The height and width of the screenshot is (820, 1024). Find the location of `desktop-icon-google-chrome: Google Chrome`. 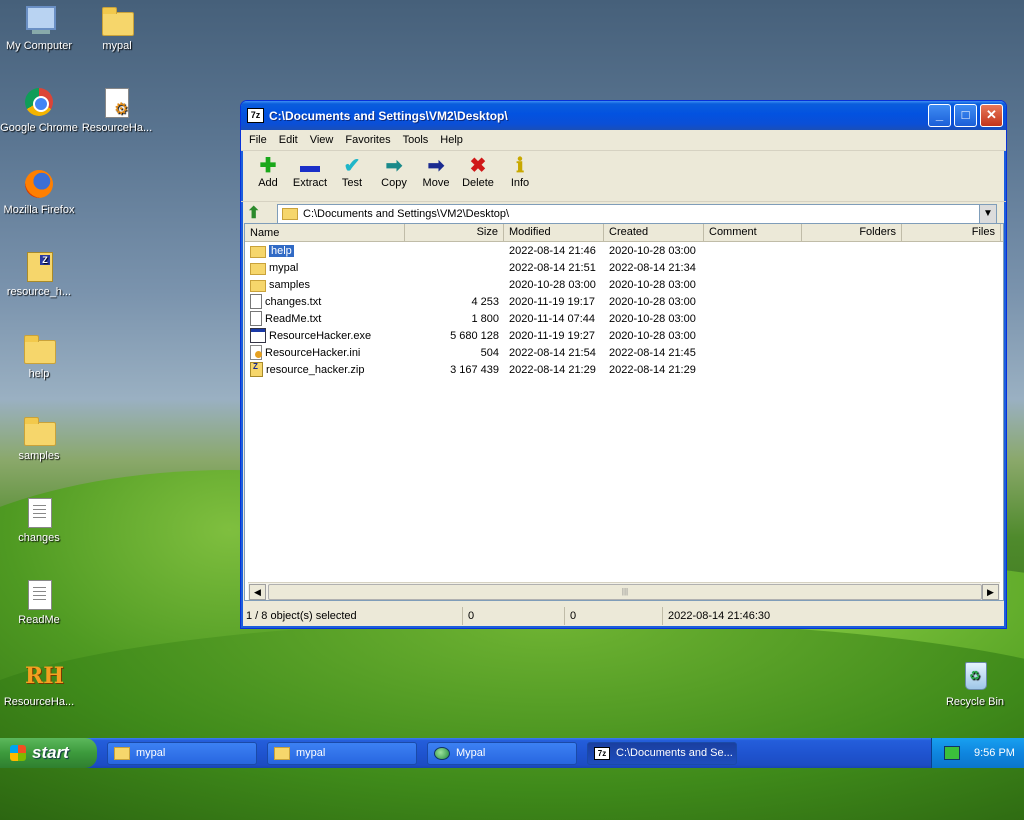

desktop-icon-google-chrome: Google Chrome is located at coordinates (39, 110).